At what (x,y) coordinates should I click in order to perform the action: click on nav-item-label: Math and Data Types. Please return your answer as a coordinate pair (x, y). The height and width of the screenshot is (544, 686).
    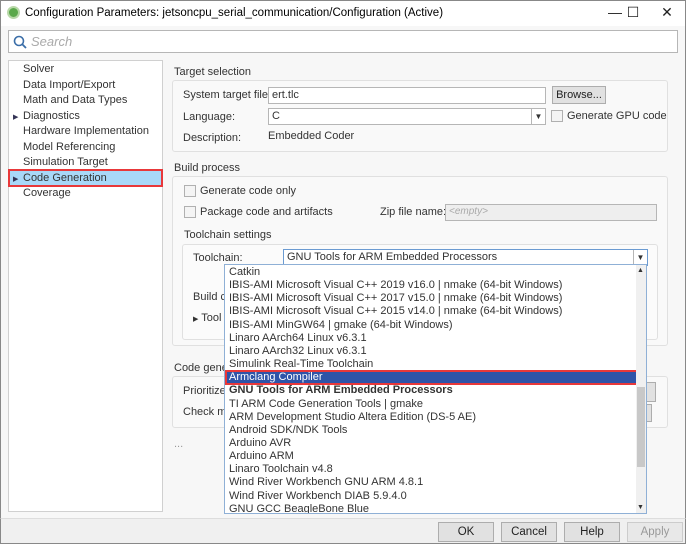
    Looking at the image, I should click on (75, 100).